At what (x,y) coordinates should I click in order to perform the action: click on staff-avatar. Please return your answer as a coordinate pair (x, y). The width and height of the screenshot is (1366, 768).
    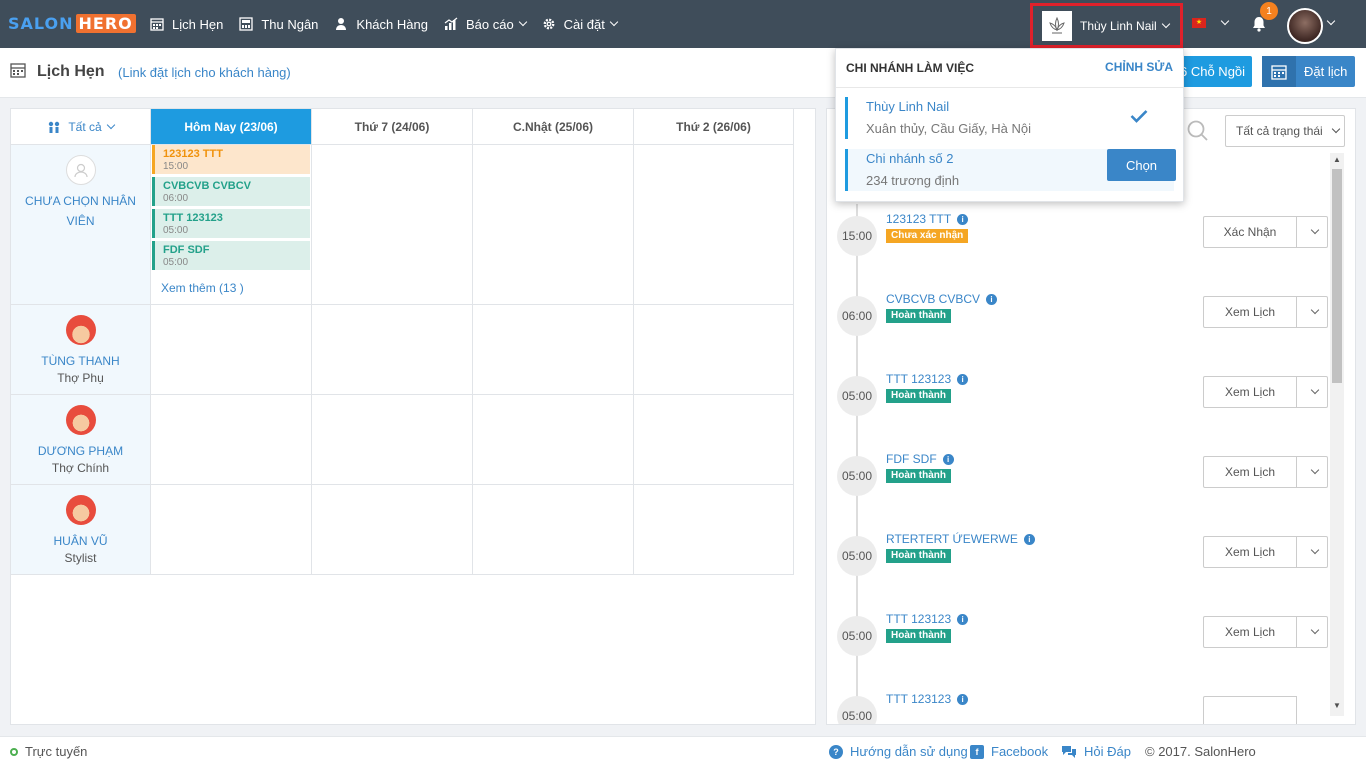
    Looking at the image, I should click on (80, 420).